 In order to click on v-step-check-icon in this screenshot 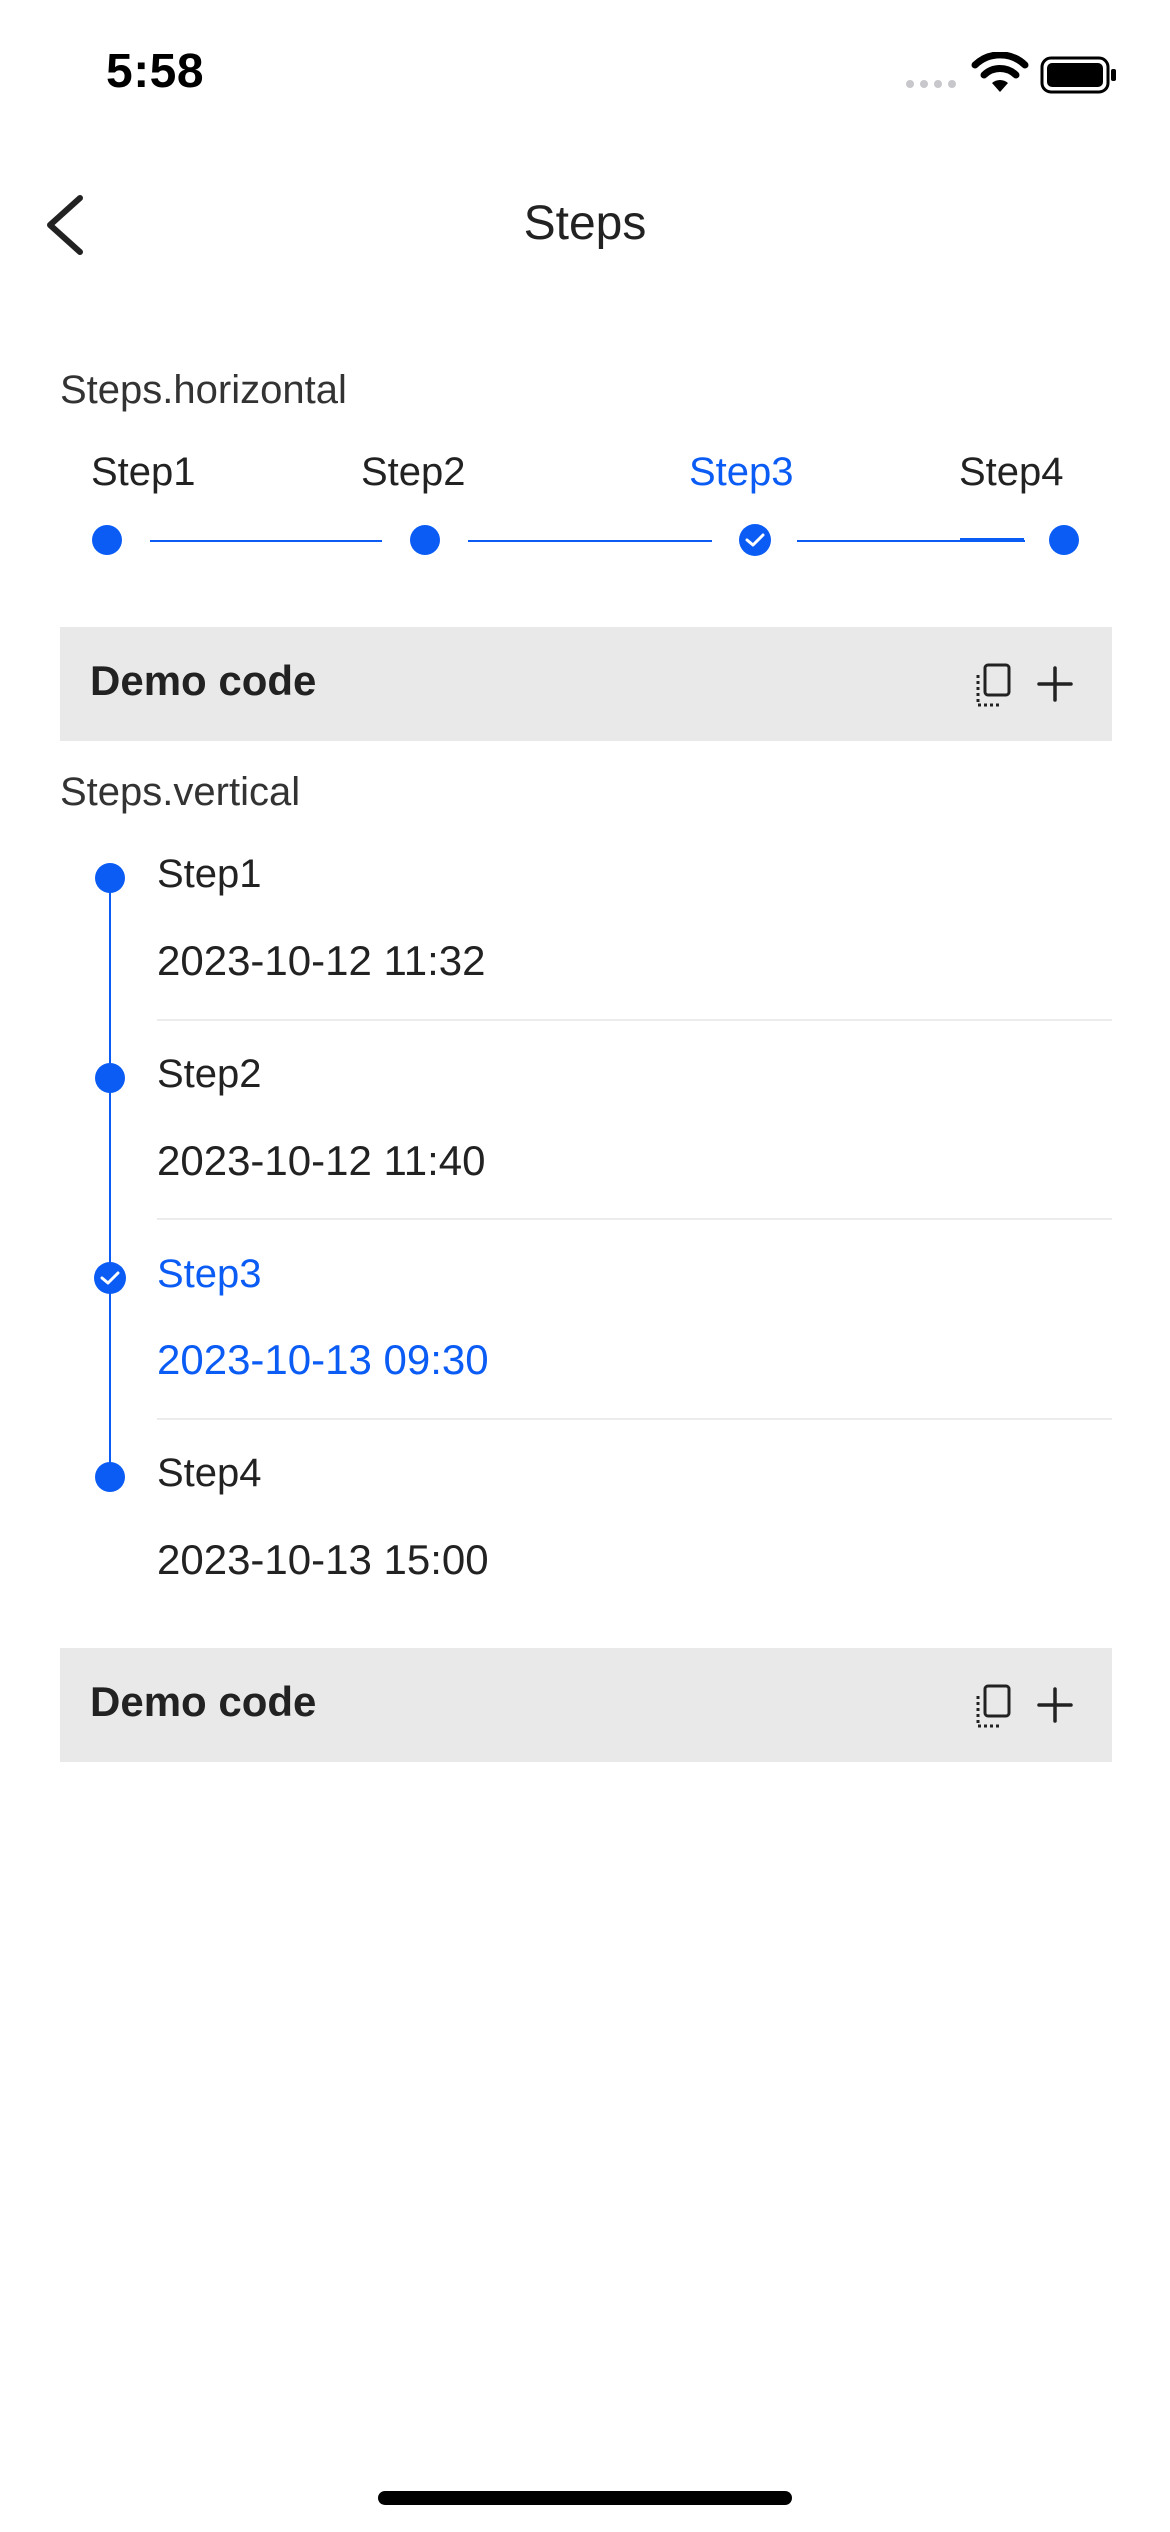, I will do `click(110, 1278)`.